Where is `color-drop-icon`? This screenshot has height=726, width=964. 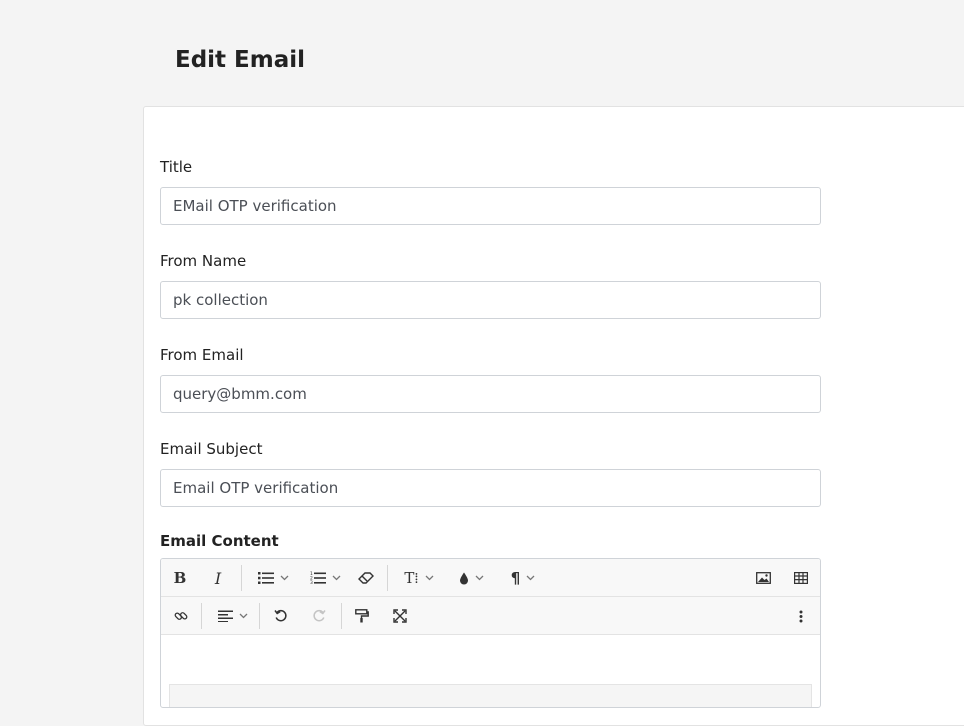
color-drop-icon is located at coordinates (463, 578).